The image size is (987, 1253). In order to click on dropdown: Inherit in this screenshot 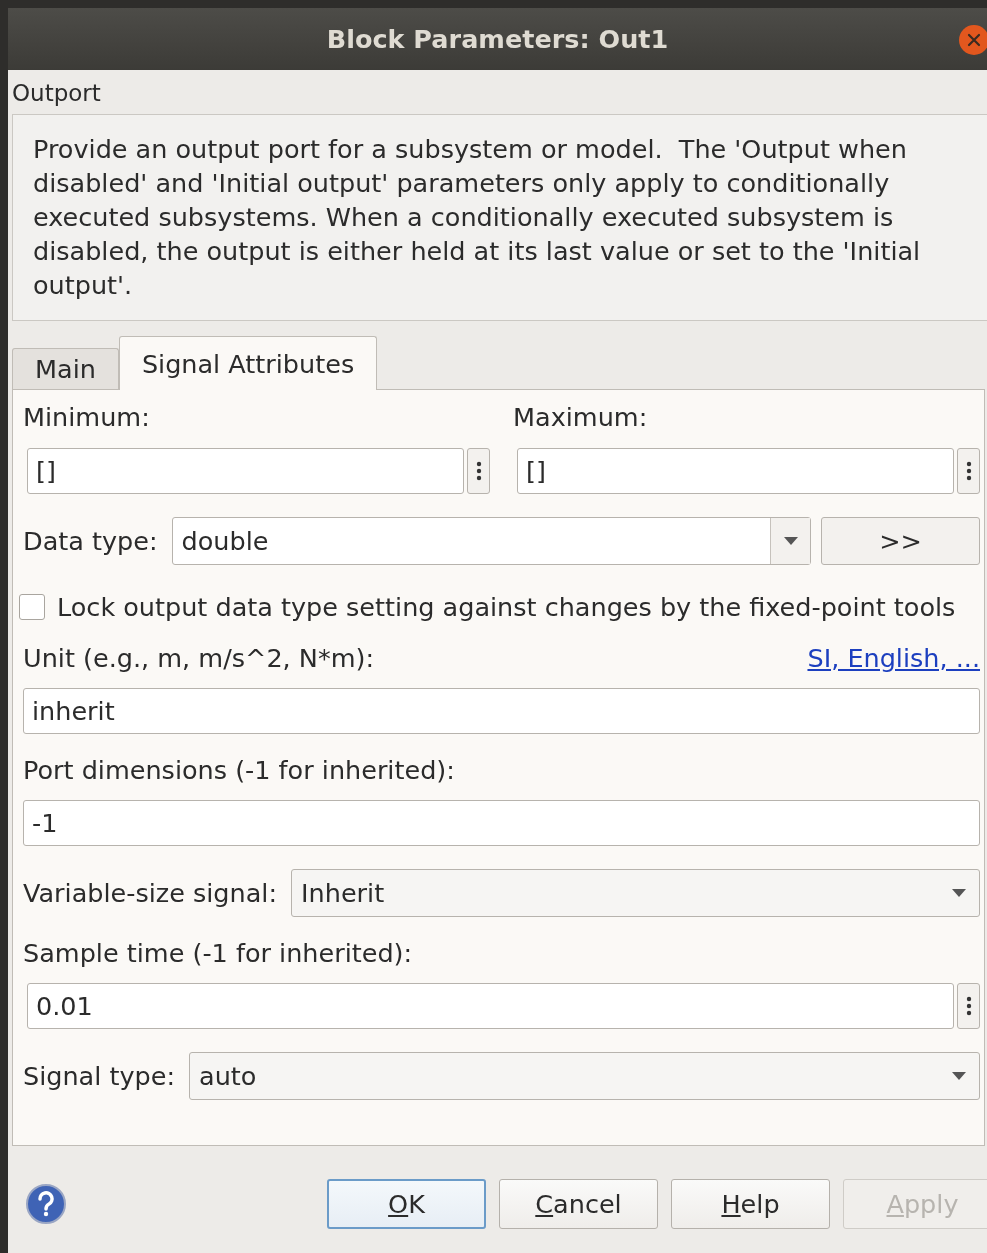, I will do `click(635, 893)`.